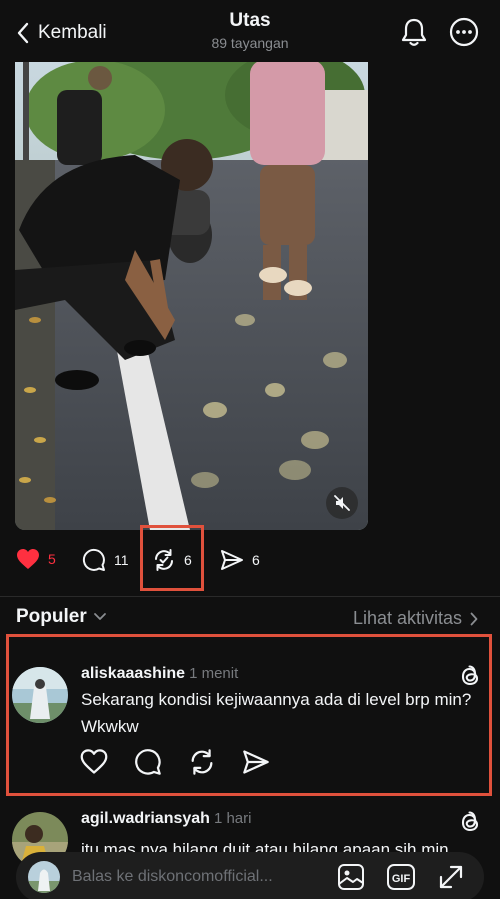 This screenshot has width=500, height=899. I want to click on divider, so click(250, 596).